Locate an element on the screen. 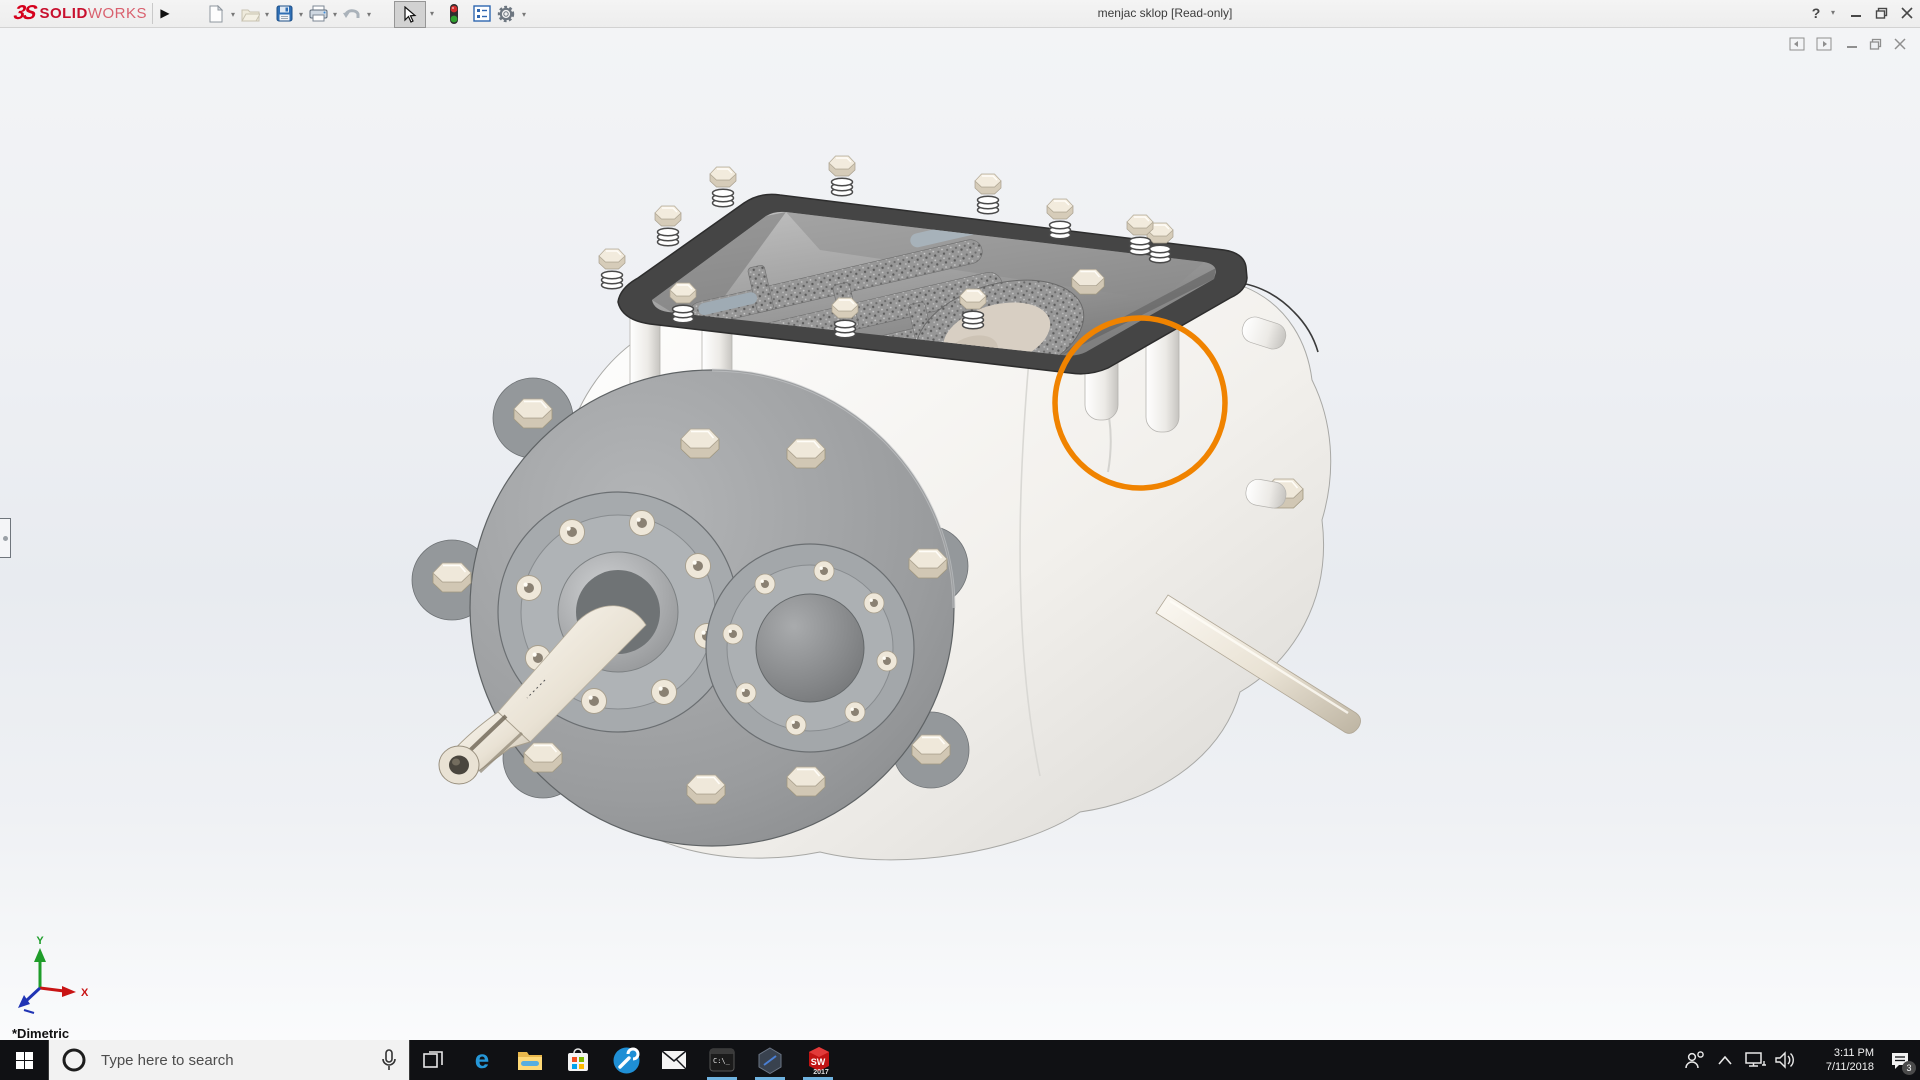  close-icon is located at coordinates (1907, 13).